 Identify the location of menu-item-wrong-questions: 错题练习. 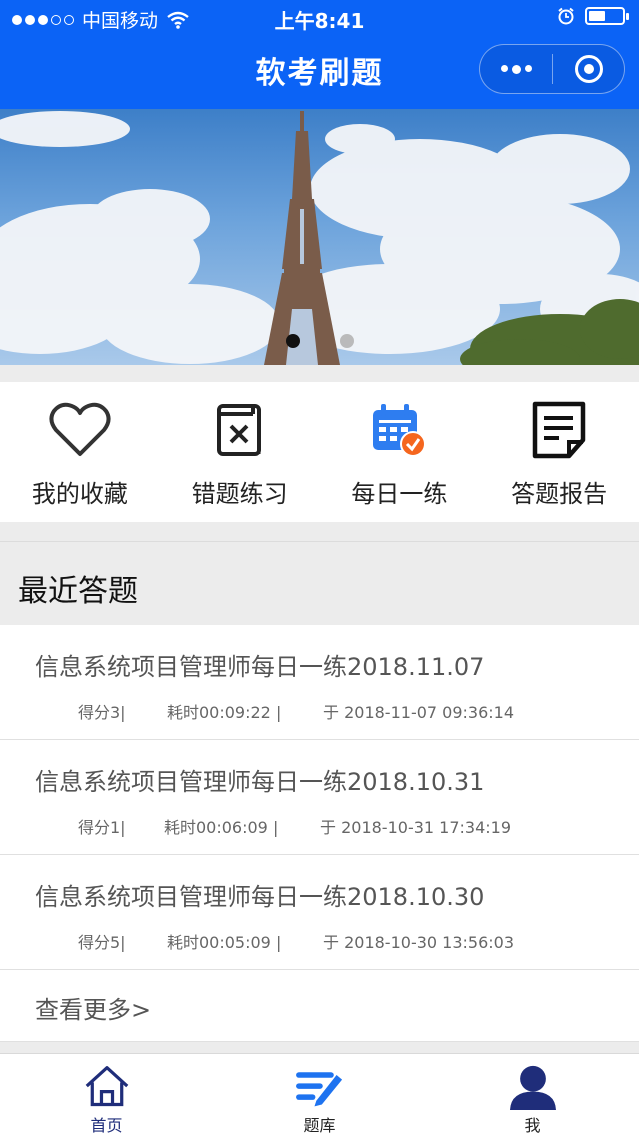
(240, 452).